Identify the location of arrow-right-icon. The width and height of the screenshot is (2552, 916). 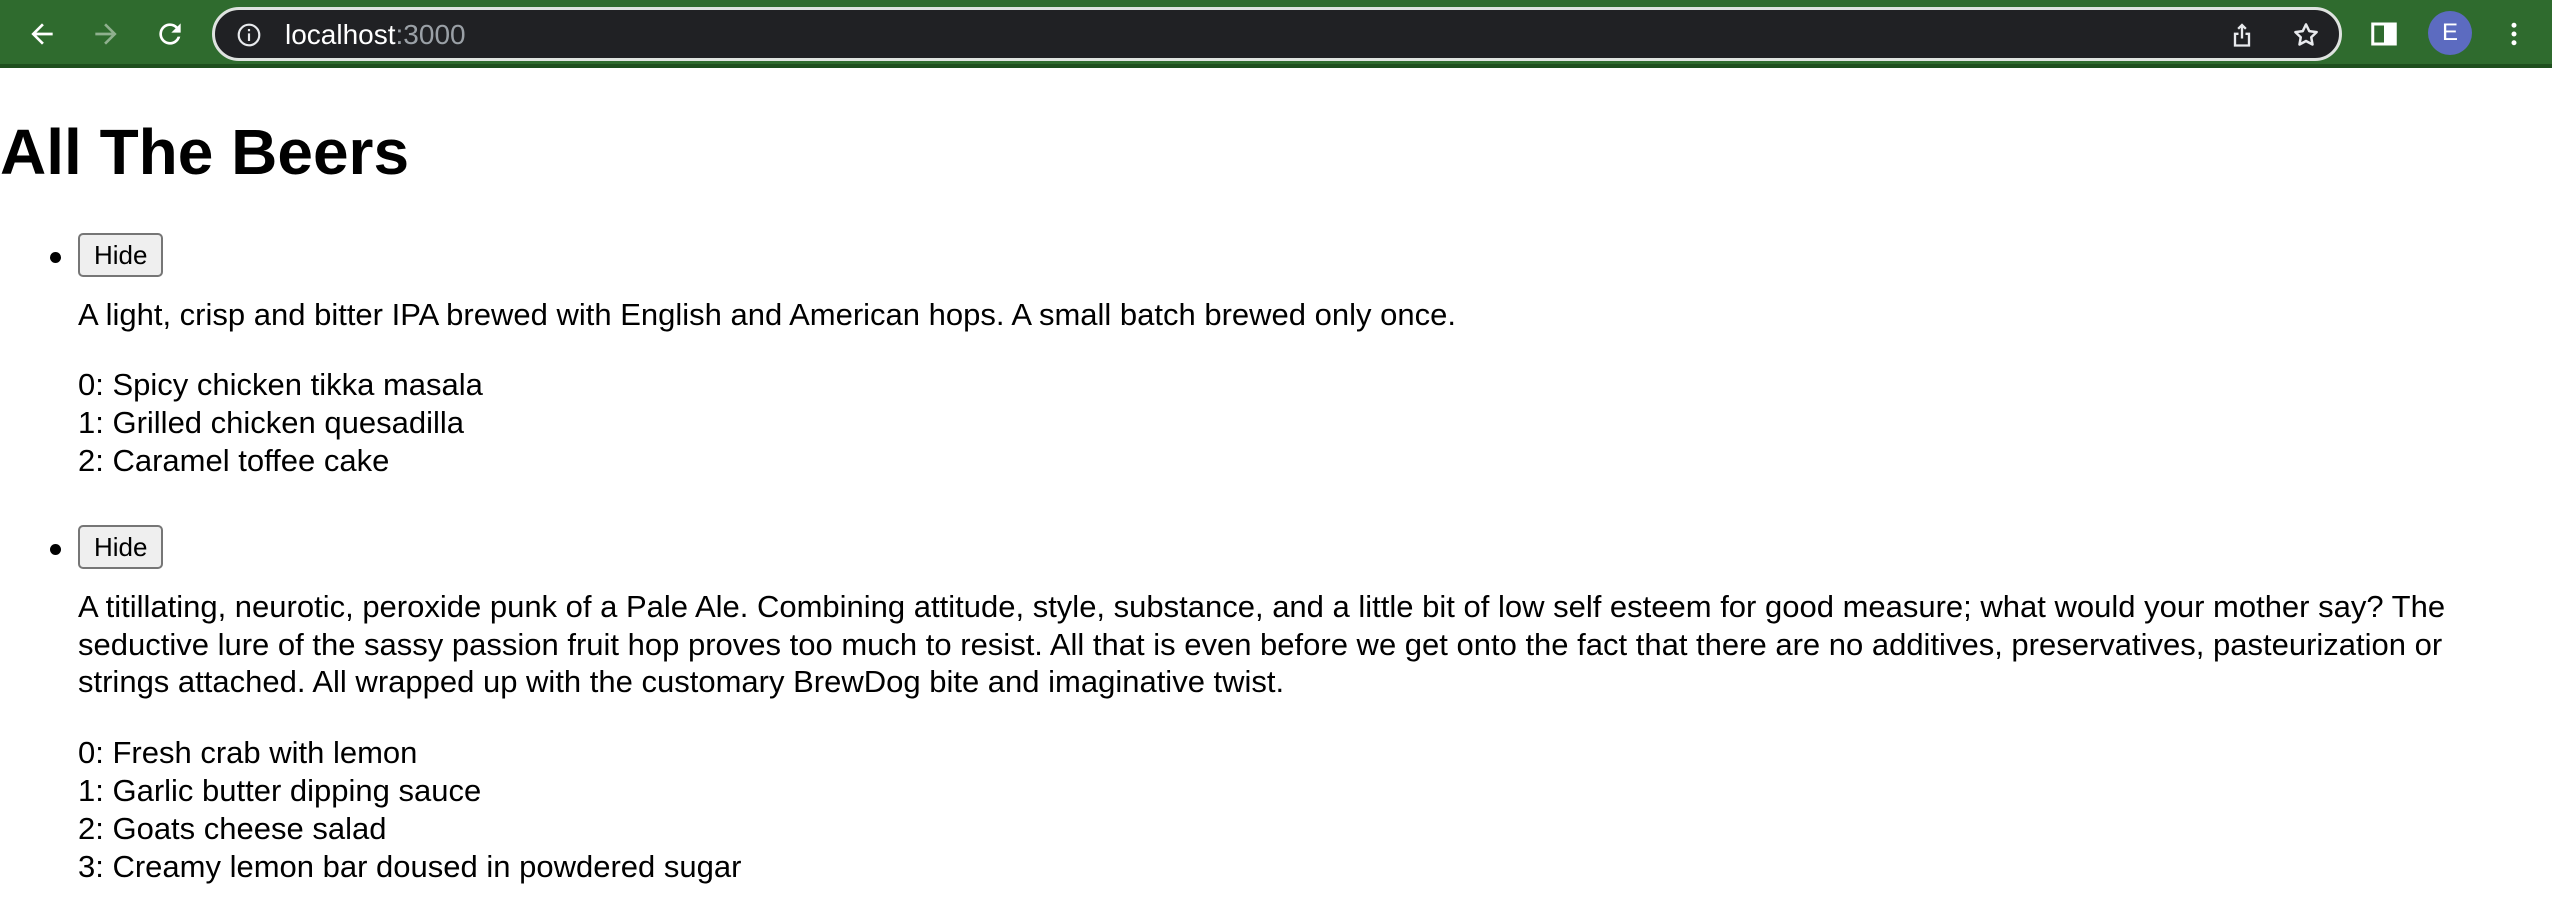
(106, 34).